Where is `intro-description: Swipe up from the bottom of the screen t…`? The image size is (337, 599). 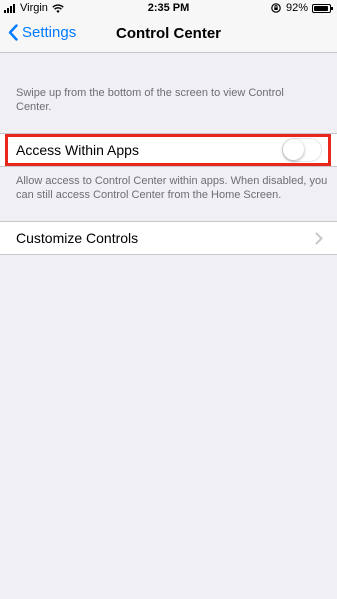
intro-description: Swipe up from the bottom of the screen t… is located at coordinates (150, 100).